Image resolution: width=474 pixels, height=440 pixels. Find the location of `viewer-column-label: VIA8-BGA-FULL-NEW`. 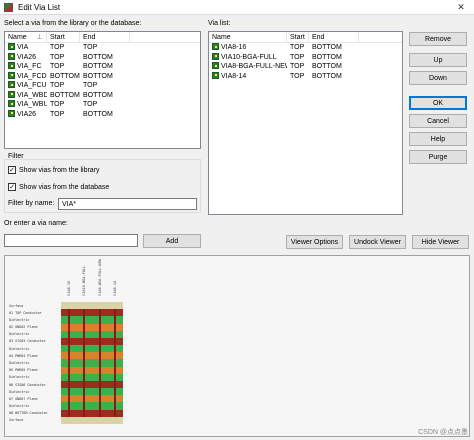

viewer-column-label: VIA8-BGA-FULL-NEW is located at coordinates (99, 277).